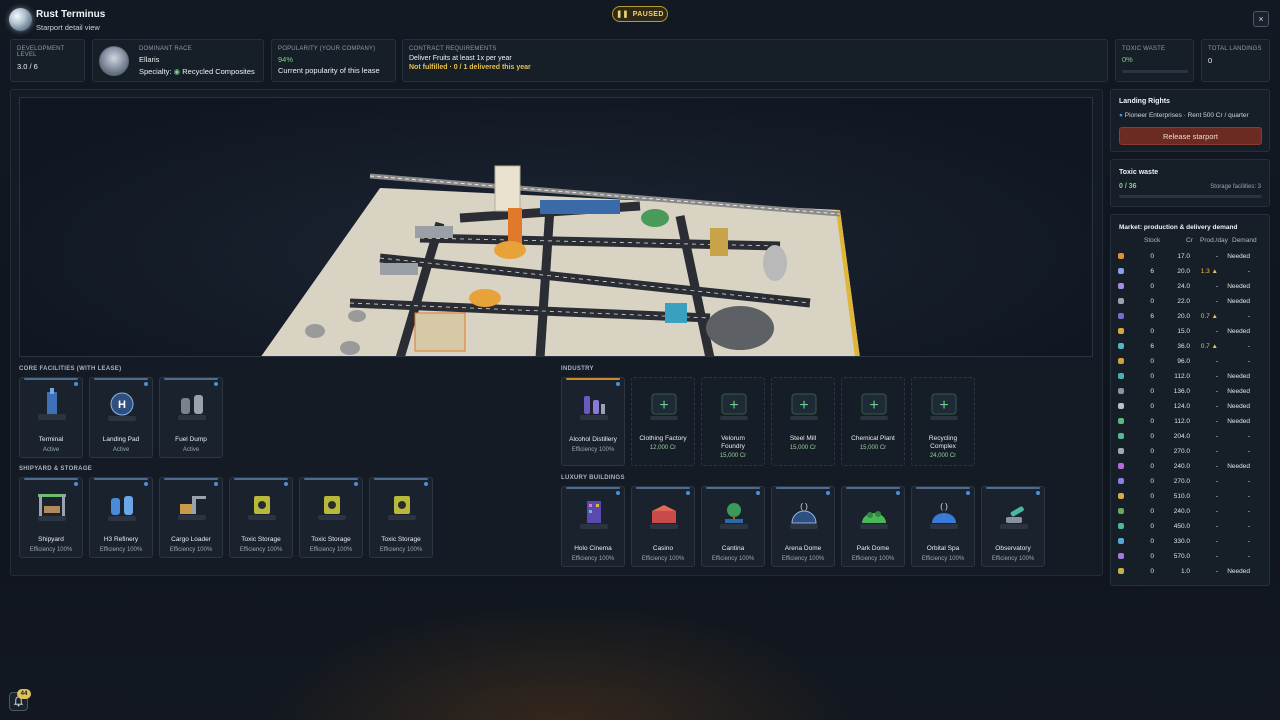 The height and width of the screenshot is (720, 1280). What do you see at coordinates (873, 421) in the screenshot?
I see `build-card-chemical-plant: + Chemical Plant 15,000 Cr` at bounding box center [873, 421].